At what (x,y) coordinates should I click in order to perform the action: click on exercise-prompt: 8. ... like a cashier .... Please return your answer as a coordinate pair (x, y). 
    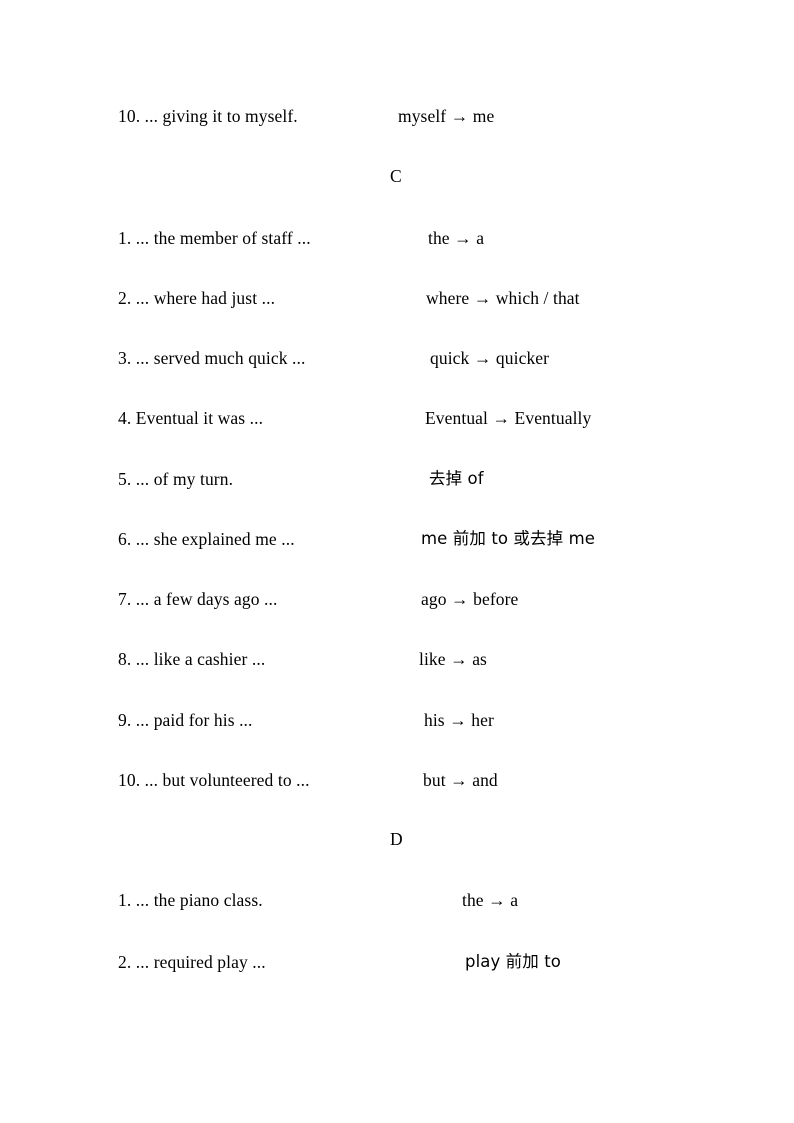
    Looking at the image, I should click on (192, 659).